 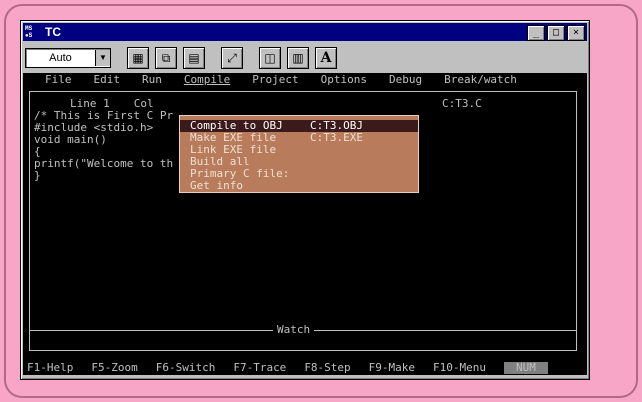 I want to click on chevron-down-icon: ▼, so click(x=102, y=58).